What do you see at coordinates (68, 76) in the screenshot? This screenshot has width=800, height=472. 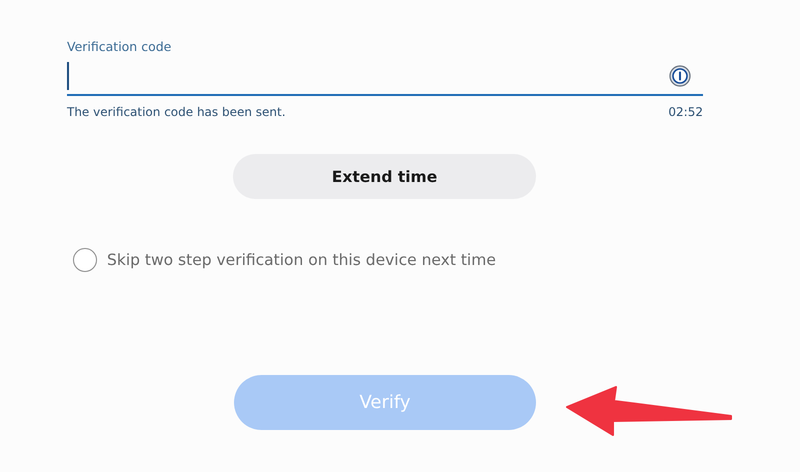 I see `text-cursor` at bounding box center [68, 76].